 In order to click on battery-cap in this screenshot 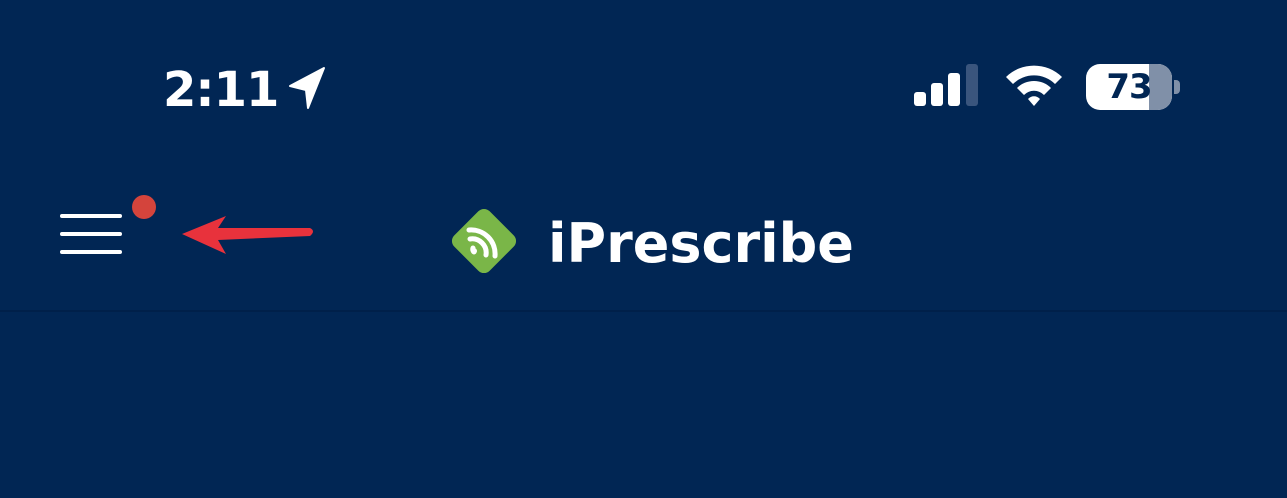, I will do `click(1177, 87)`.